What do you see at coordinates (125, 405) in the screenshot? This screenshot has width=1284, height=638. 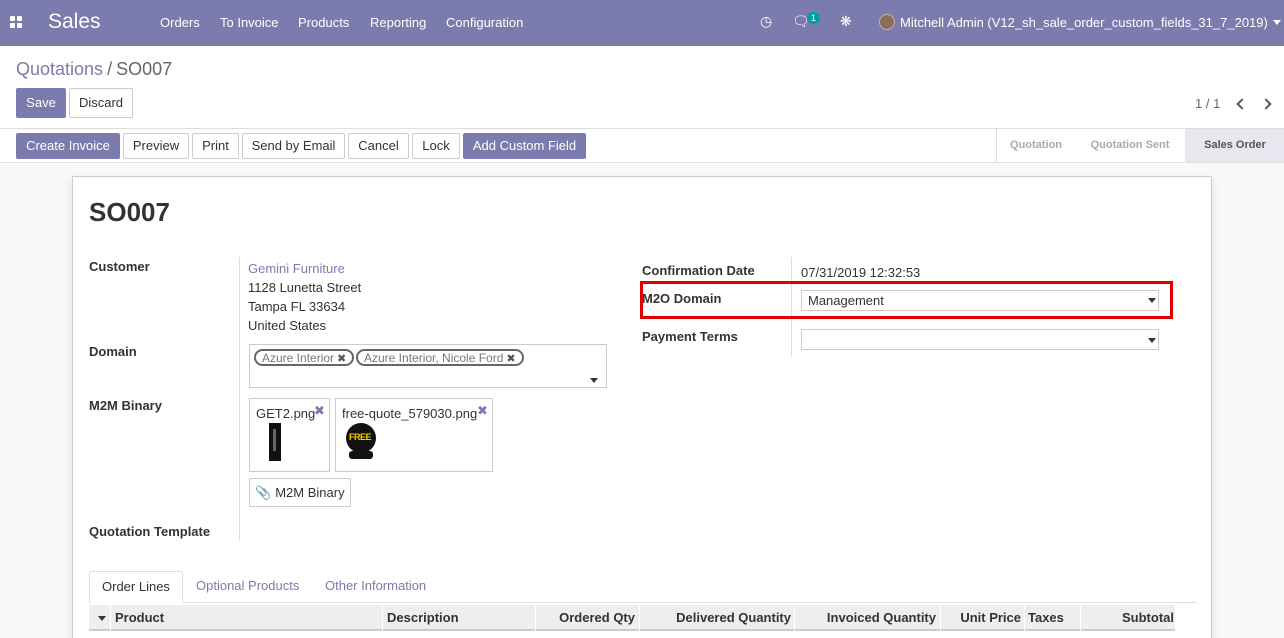 I see `m2m-binary-label: M2M Binary` at bounding box center [125, 405].